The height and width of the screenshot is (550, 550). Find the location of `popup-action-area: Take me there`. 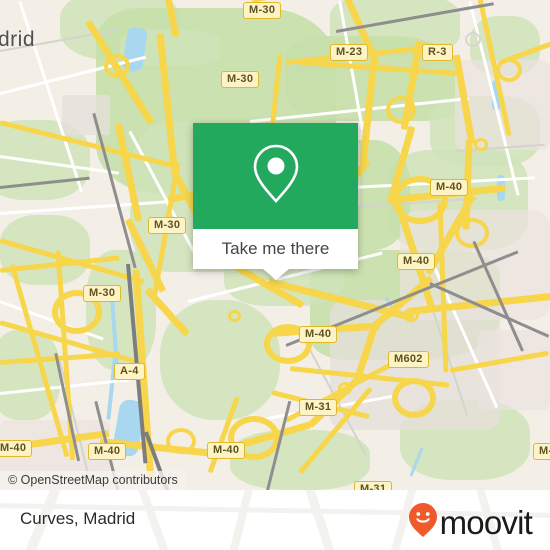

popup-action-area: Take me there is located at coordinates (275, 249).